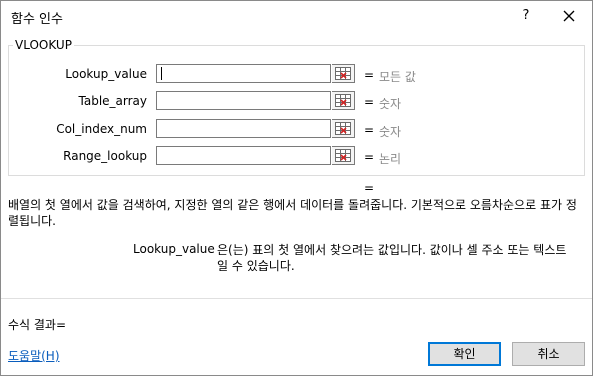 The height and width of the screenshot is (376, 593). I want to click on divider, so click(296, 298).